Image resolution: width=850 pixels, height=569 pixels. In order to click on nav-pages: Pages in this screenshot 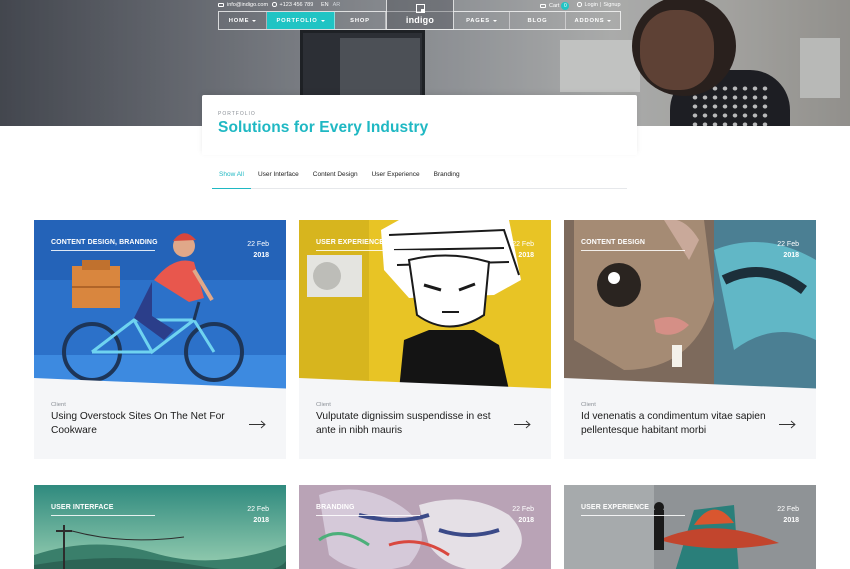, I will do `click(482, 20)`.